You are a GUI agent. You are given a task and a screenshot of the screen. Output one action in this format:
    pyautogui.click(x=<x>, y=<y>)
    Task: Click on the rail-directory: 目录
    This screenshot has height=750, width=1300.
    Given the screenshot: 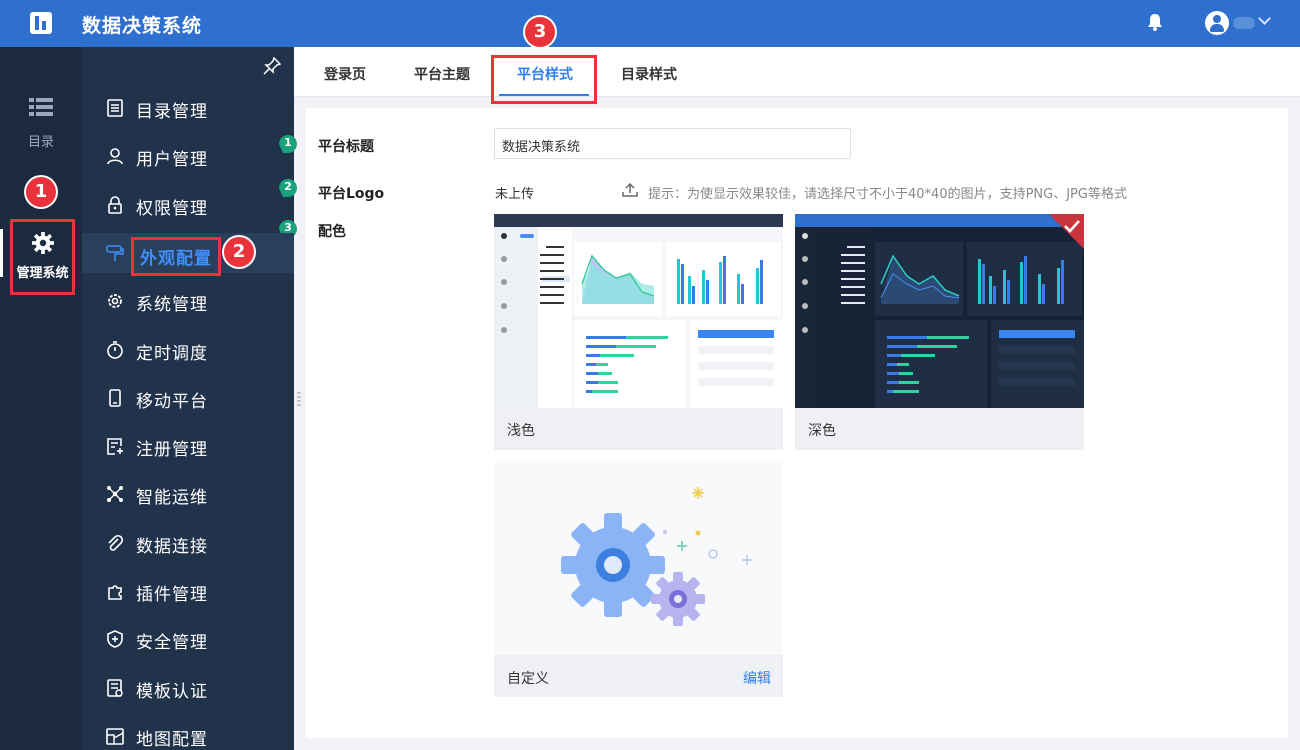 What is the action you would take?
    pyautogui.click(x=41, y=123)
    